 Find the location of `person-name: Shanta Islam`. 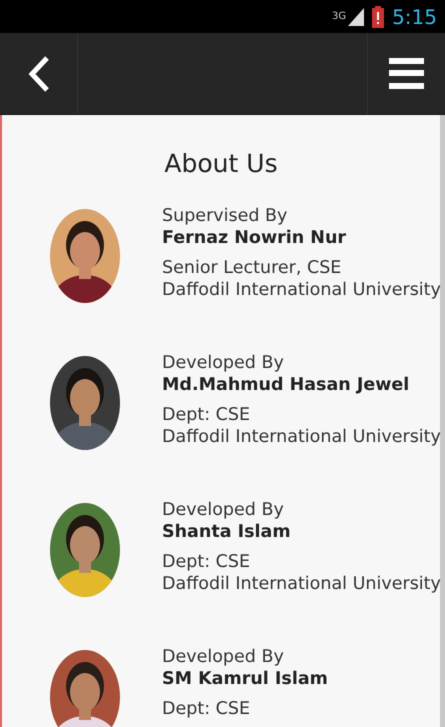

person-name: Shanta Islam is located at coordinates (227, 531).